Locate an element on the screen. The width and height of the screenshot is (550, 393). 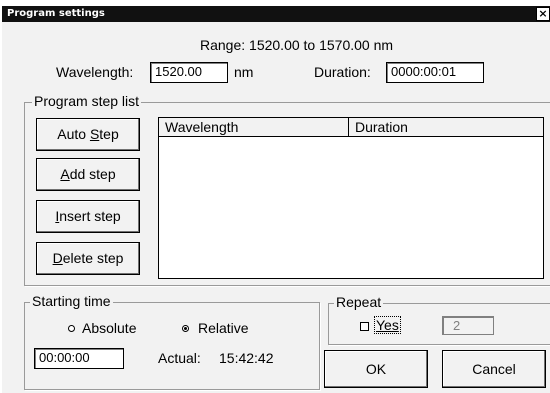
ok-button: OK is located at coordinates (376, 369).